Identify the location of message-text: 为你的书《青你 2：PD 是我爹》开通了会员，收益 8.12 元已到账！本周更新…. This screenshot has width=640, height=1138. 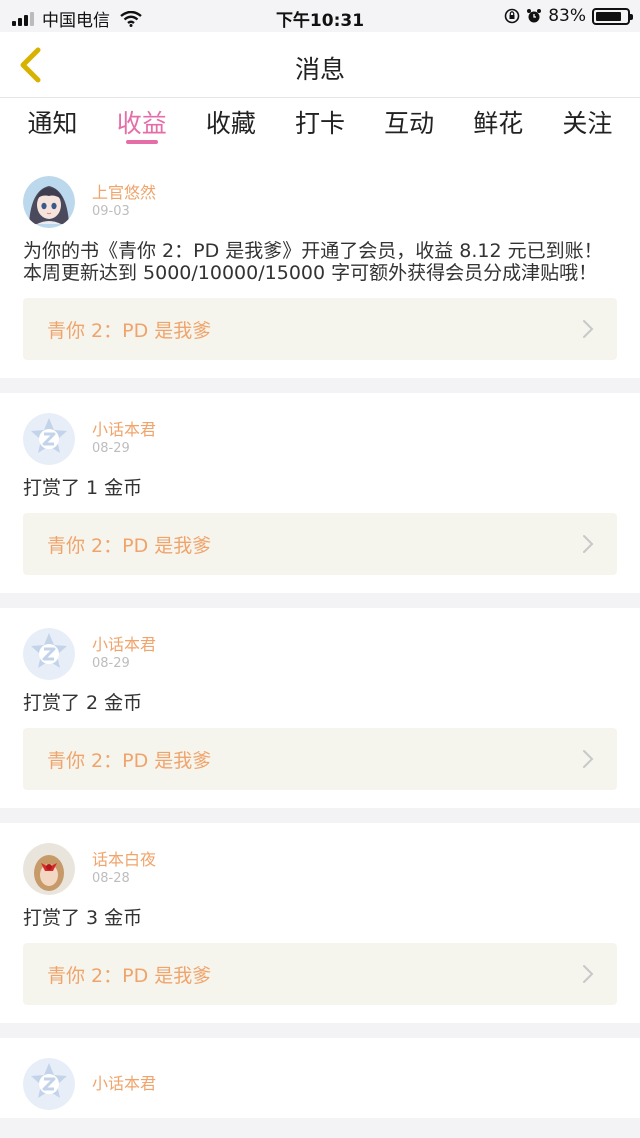
(313, 262).